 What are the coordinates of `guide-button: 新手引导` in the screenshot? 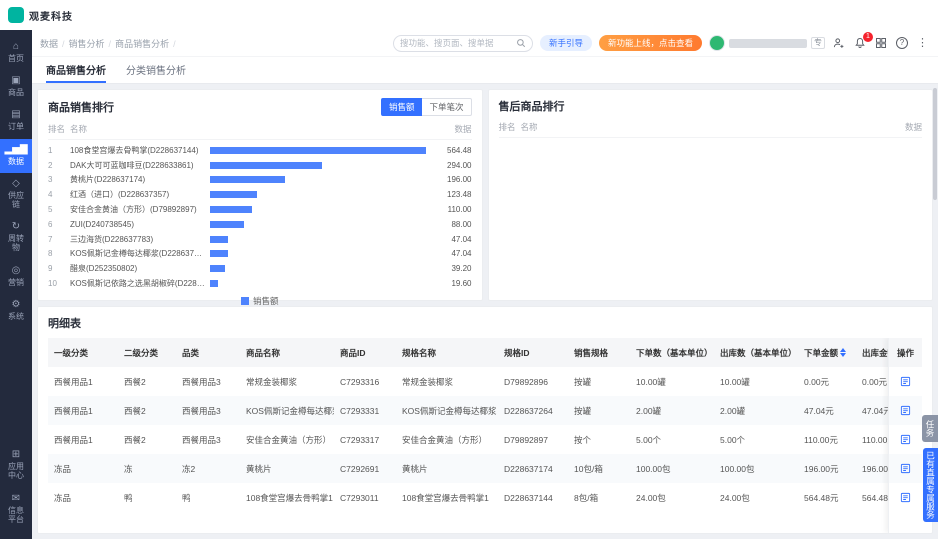 It's located at (565, 43).